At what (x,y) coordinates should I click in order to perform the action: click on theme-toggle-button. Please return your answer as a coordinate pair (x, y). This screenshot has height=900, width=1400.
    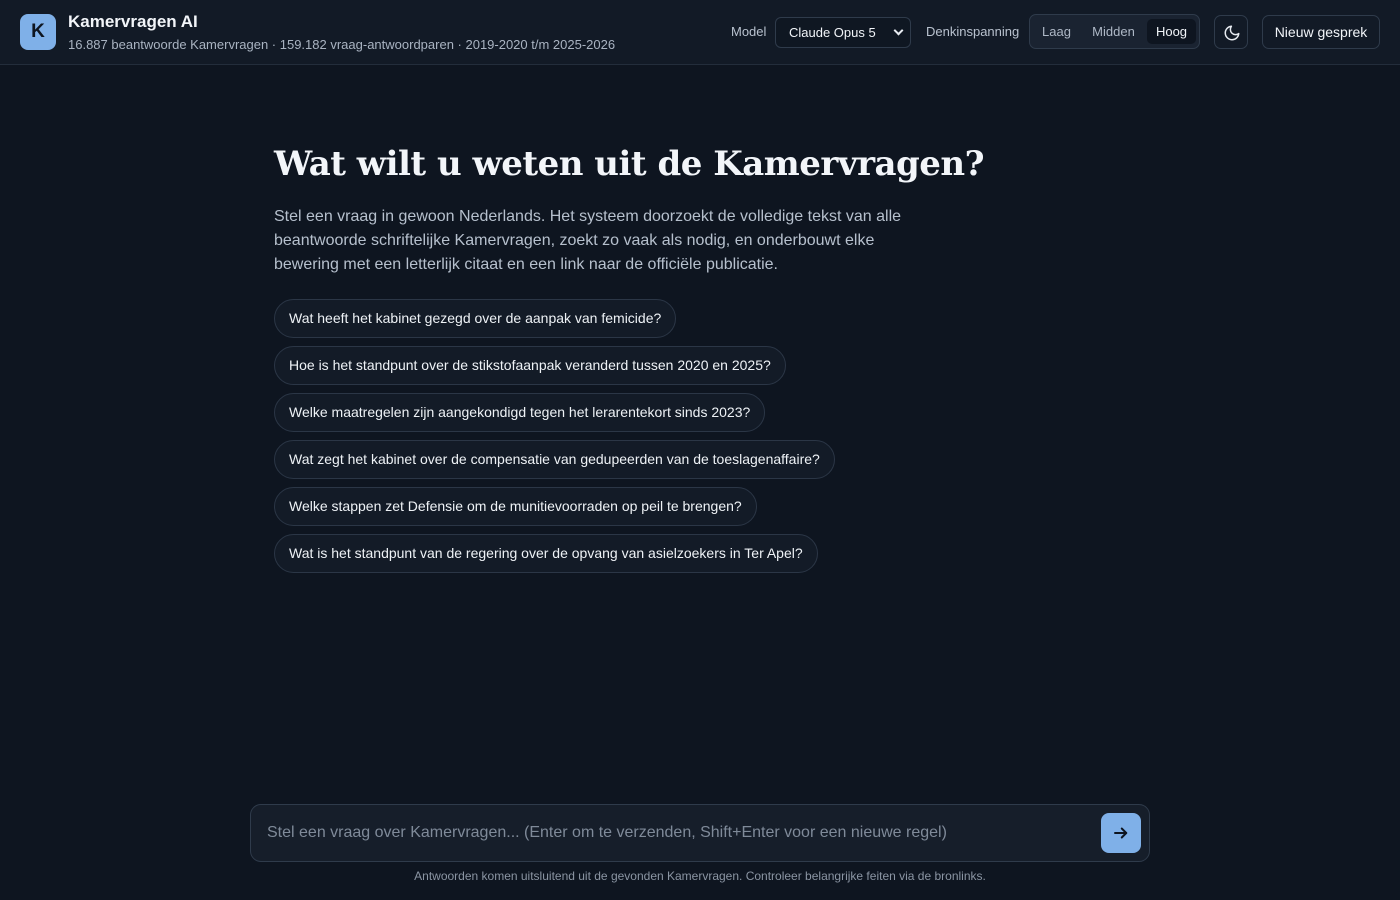
    Looking at the image, I should click on (1231, 32).